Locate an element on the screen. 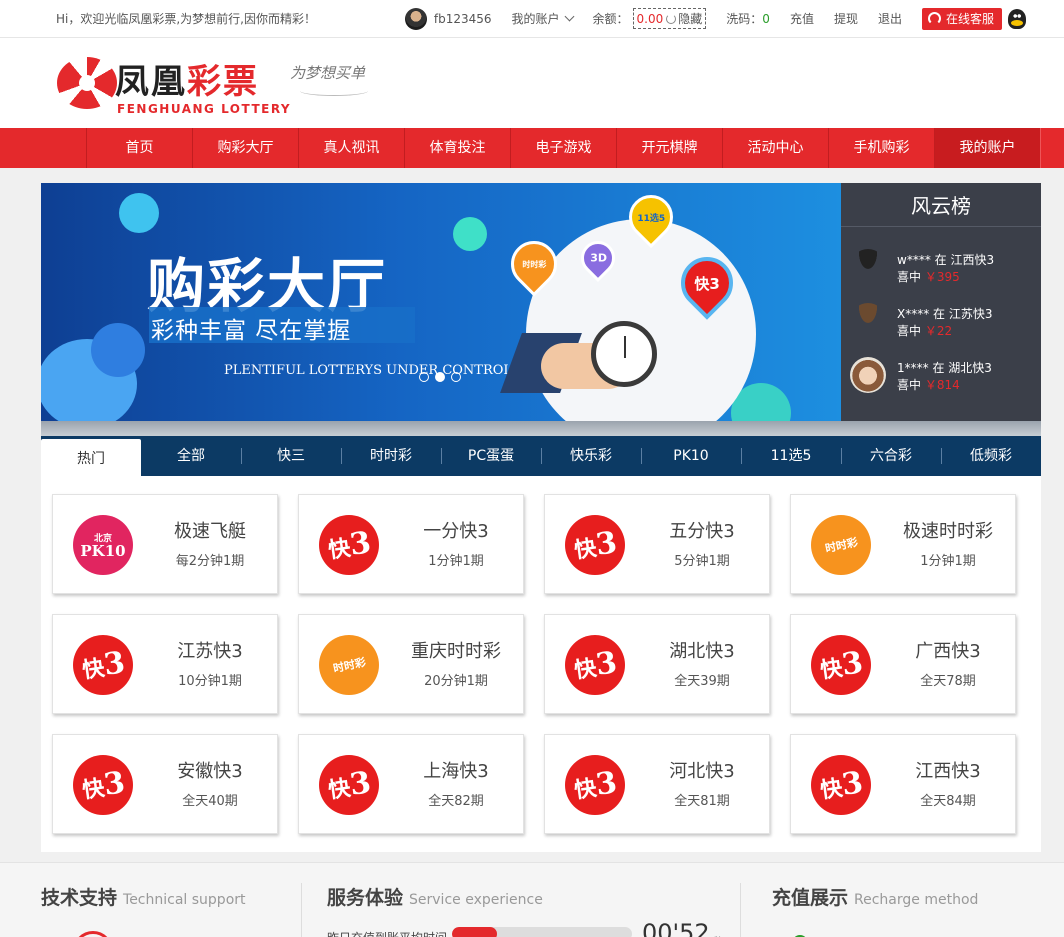 Image resolution: width=1064 pixels, height=937 pixels. lottery-name: 江西快3 is located at coordinates (948, 771).